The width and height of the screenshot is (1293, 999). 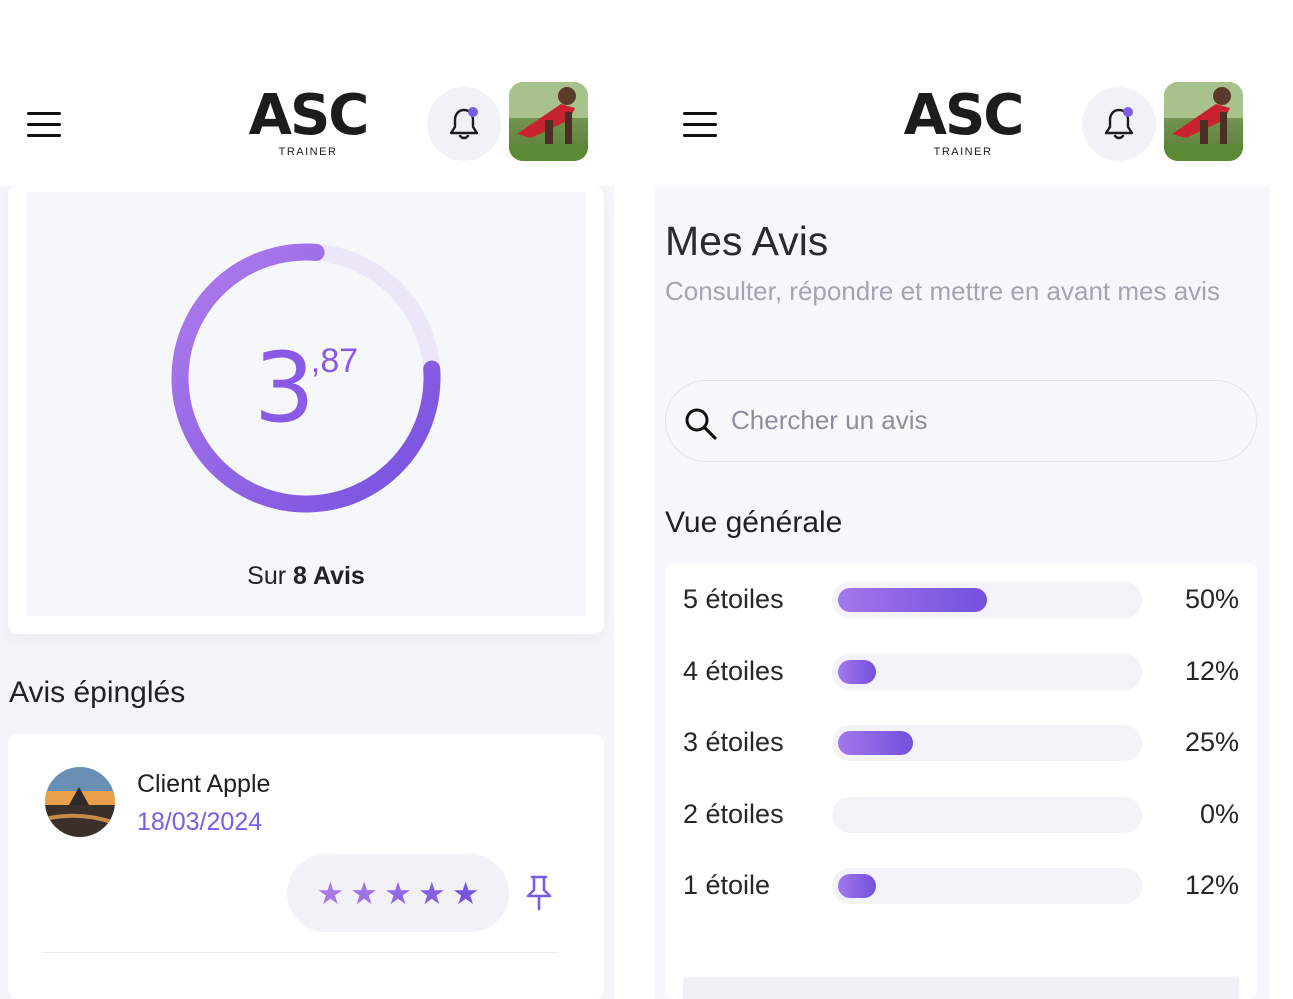 What do you see at coordinates (200, 822) in the screenshot?
I see `review-date: 18/03/2024` at bounding box center [200, 822].